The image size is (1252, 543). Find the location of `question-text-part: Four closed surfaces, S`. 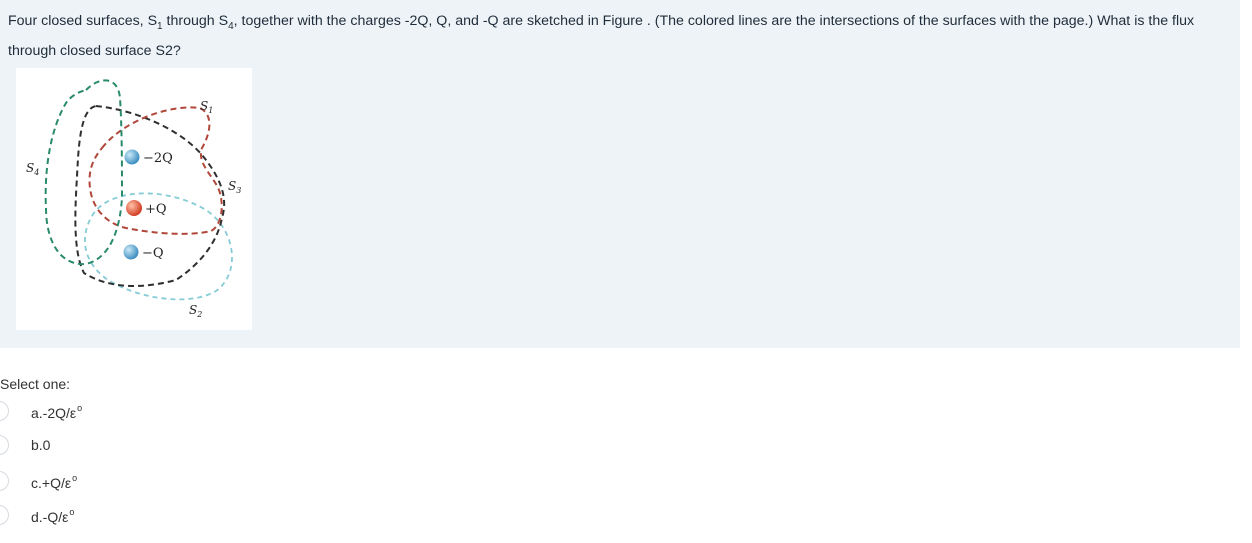

question-text-part: Four closed surfaces, S is located at coordinates (83, 21).